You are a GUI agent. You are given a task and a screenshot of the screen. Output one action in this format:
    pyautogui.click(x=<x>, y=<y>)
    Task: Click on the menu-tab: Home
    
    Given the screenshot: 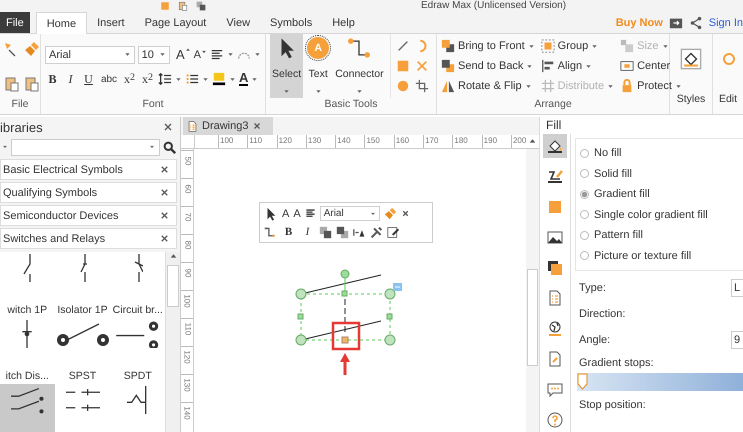 What is the action you would take?
    pyautogui.click(x=62, y=23)
    